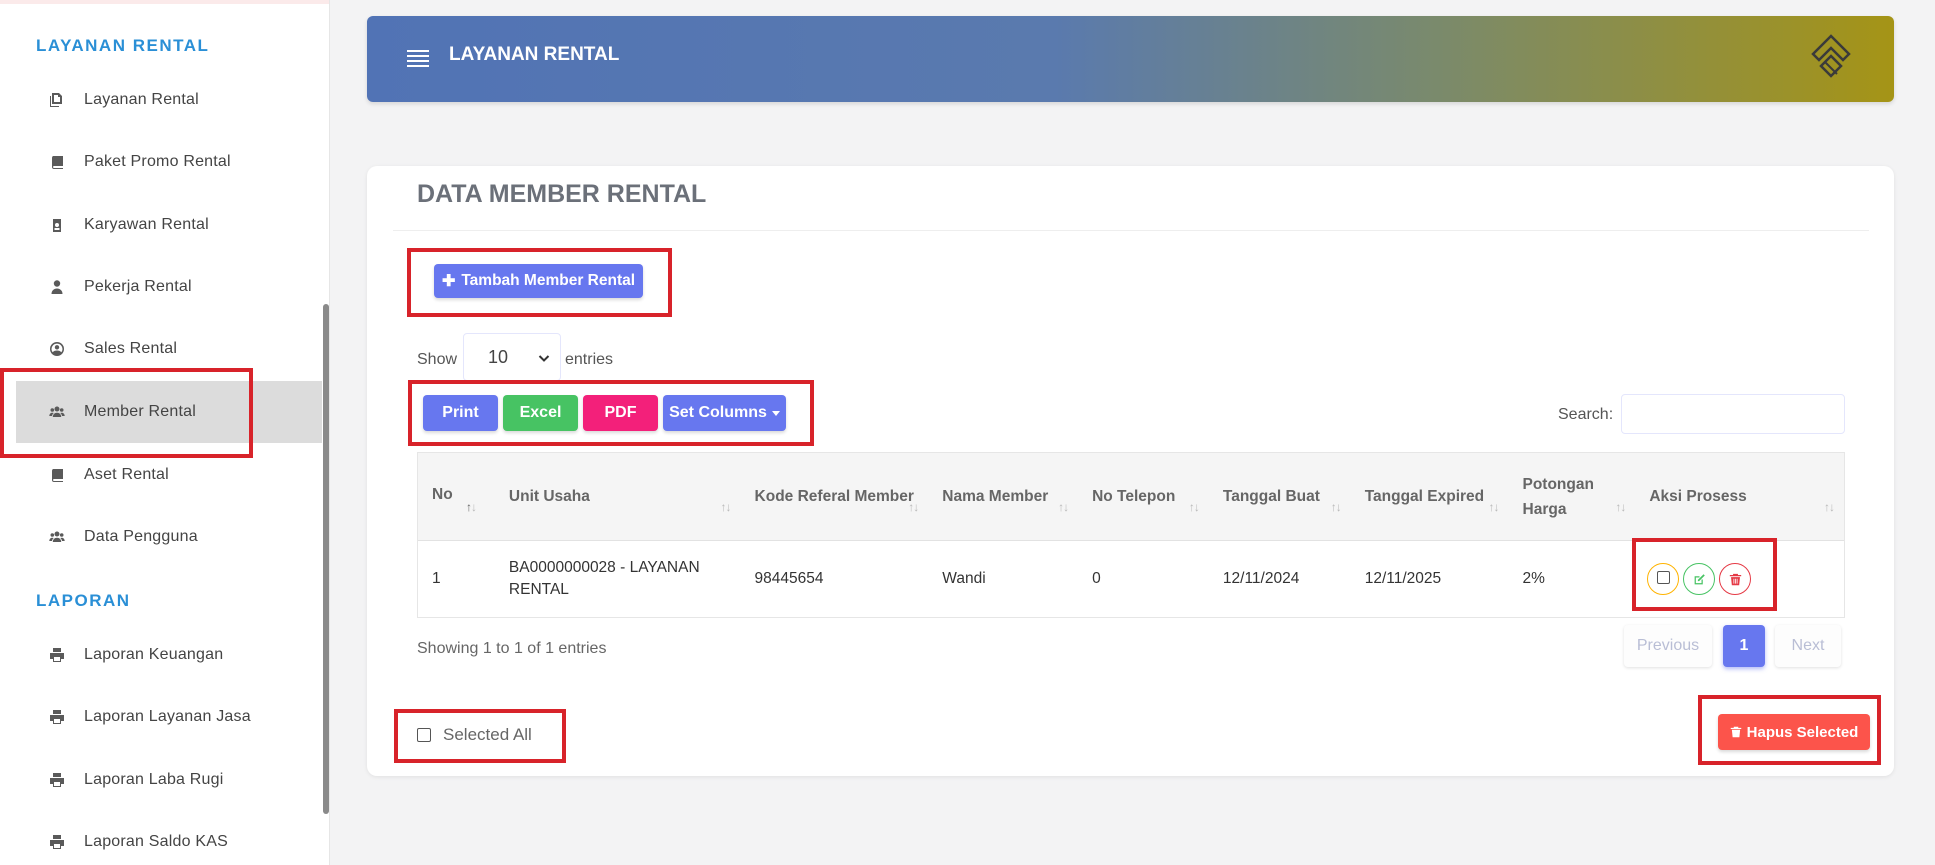  I want to click on column-header-label: Tanggal Buat, so click(1271, 496).